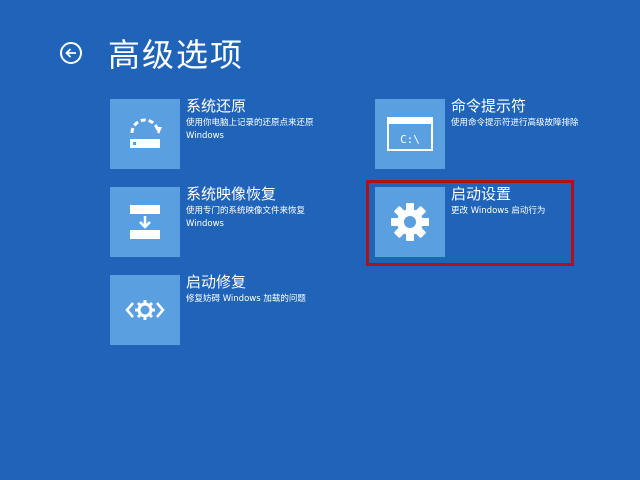 The height and width of the screenshot is (480, 640). What do you see at coordinates (145, 134) in the screenshot?
I see `system-restore-icon` at bounding box center [145, 134].